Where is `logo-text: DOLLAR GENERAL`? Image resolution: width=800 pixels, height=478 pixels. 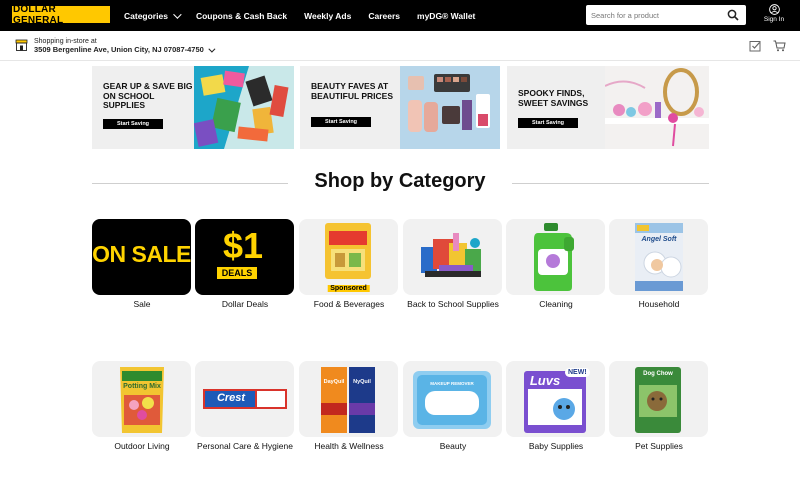 logo-text: DOLLAR GENERAL is located at coordinates (38, 14).